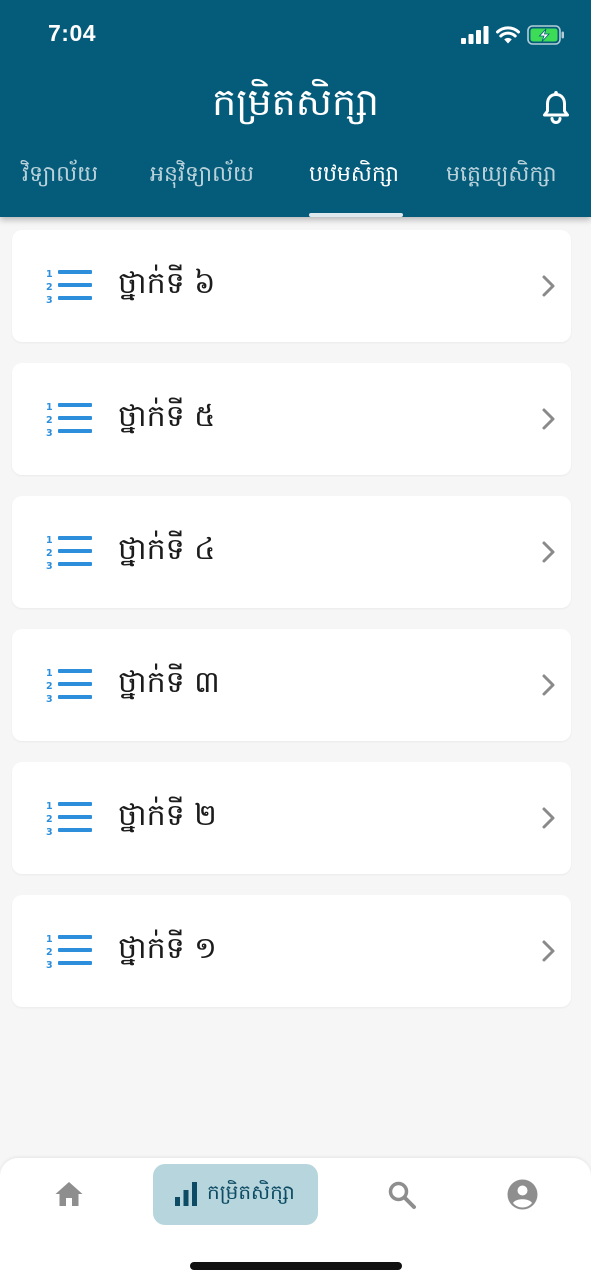 The width and height of the screenshot is (591, 1280). What do you see at coordinates (251, 1192) in the screenshot?
I see `nav-levels-label: កម្រិតសិក្សា` at bounding box center [251, 1192].